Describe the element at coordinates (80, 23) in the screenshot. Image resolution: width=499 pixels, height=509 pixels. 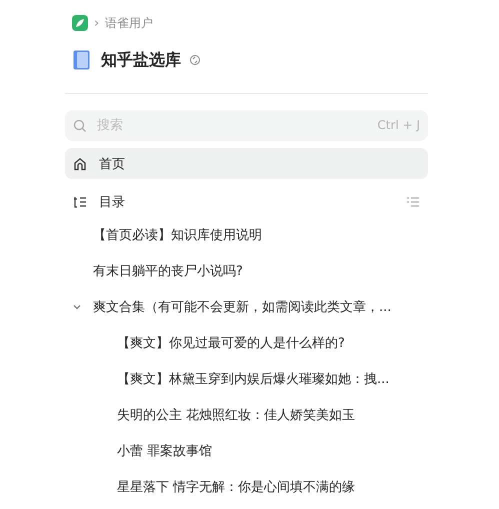
I see `app-logo-icon` at that location.